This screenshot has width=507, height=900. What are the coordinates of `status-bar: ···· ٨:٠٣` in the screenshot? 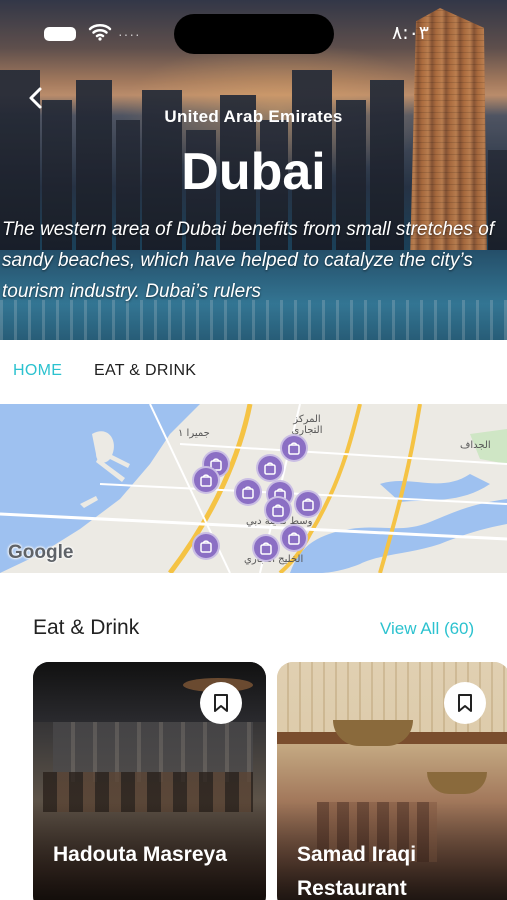 It's located at (253, 32).